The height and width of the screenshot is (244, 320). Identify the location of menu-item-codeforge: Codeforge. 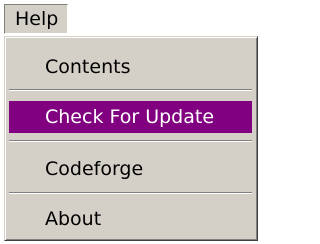
(130, 169).